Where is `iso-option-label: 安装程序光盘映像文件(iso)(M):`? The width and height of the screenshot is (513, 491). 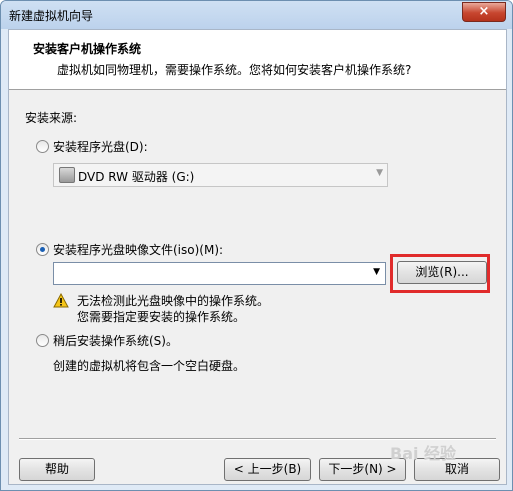
iso-option-label: 安装程序光盘映像文件(iso)(M): is located at coordinates (138, 249).